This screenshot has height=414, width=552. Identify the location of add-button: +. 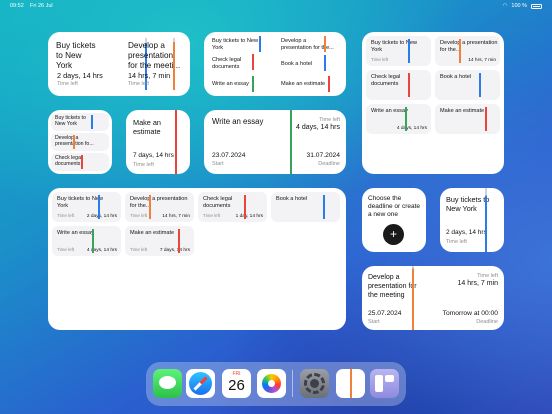
(393, 234).